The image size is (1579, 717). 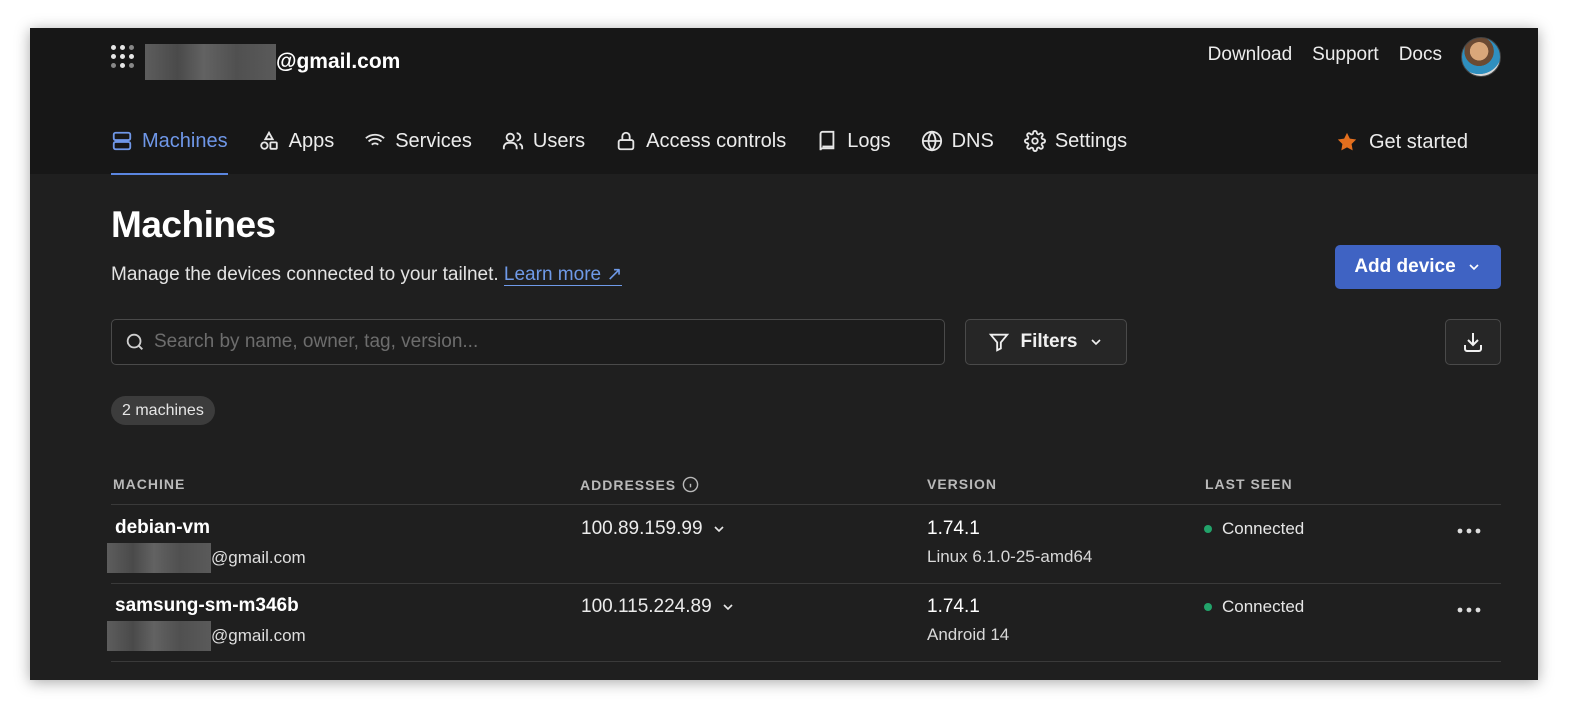 I want to click on tab-label: Logs, so click(x=869, y=140).